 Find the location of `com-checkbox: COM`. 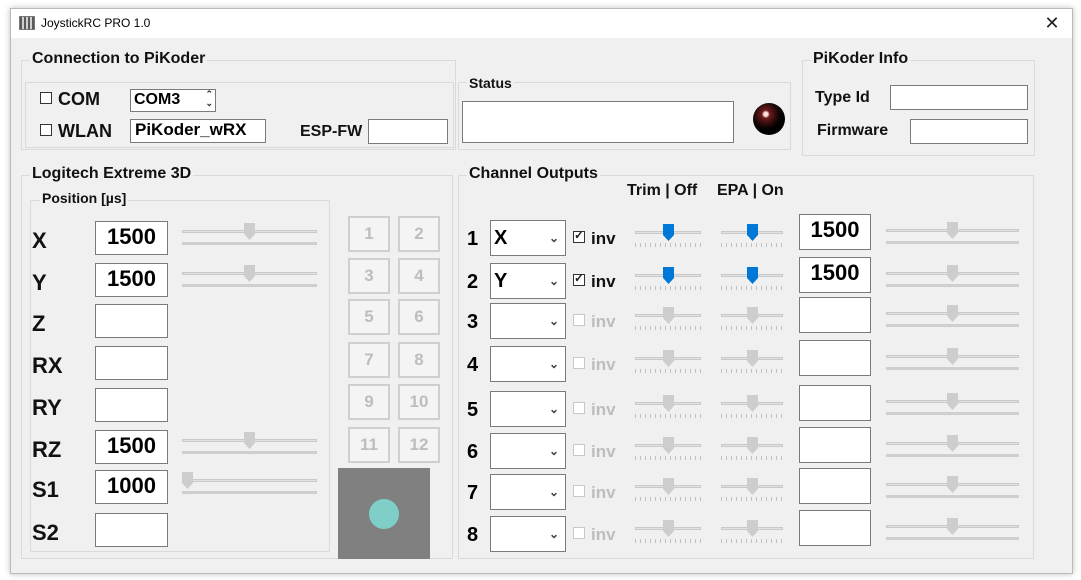

com-checkbox: COM is located at coordinates (70, 99).